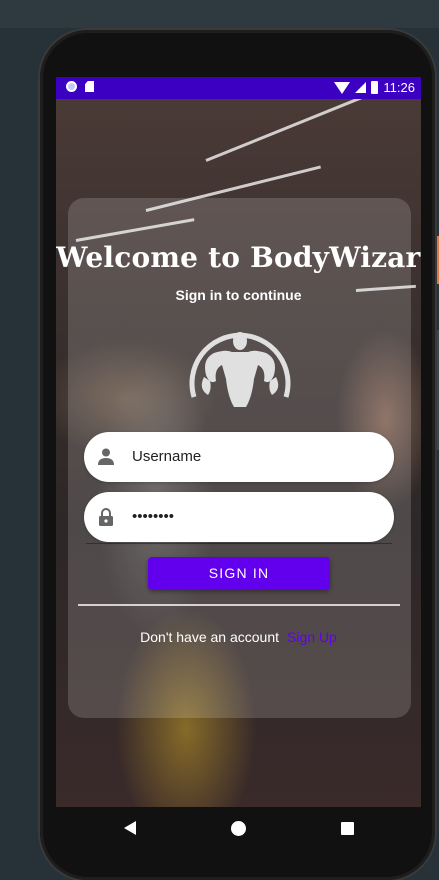 Image resolution: width=439 pixels, height=880 pixels. I want to click on sign-up-link: Sign Up, so click(312, 637).